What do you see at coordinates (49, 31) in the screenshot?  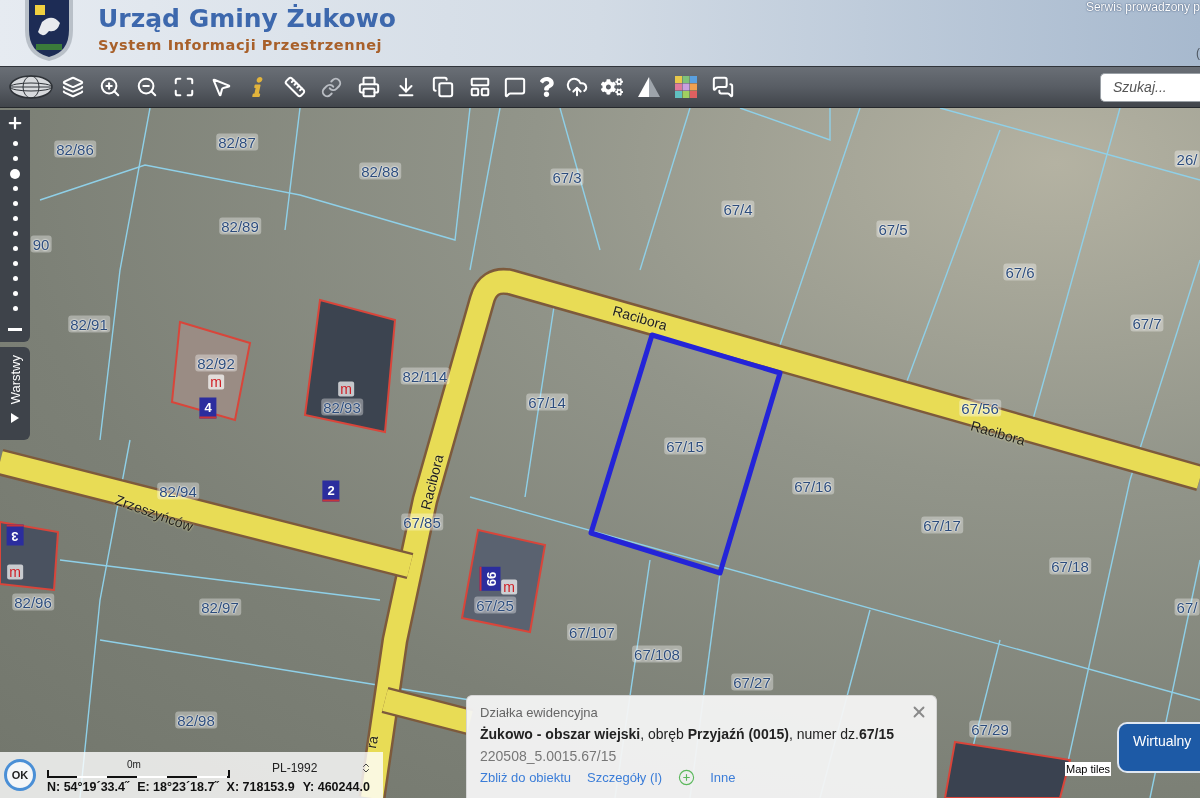 I see `coat-of-arms-logo` at bounding box center [49, 31].